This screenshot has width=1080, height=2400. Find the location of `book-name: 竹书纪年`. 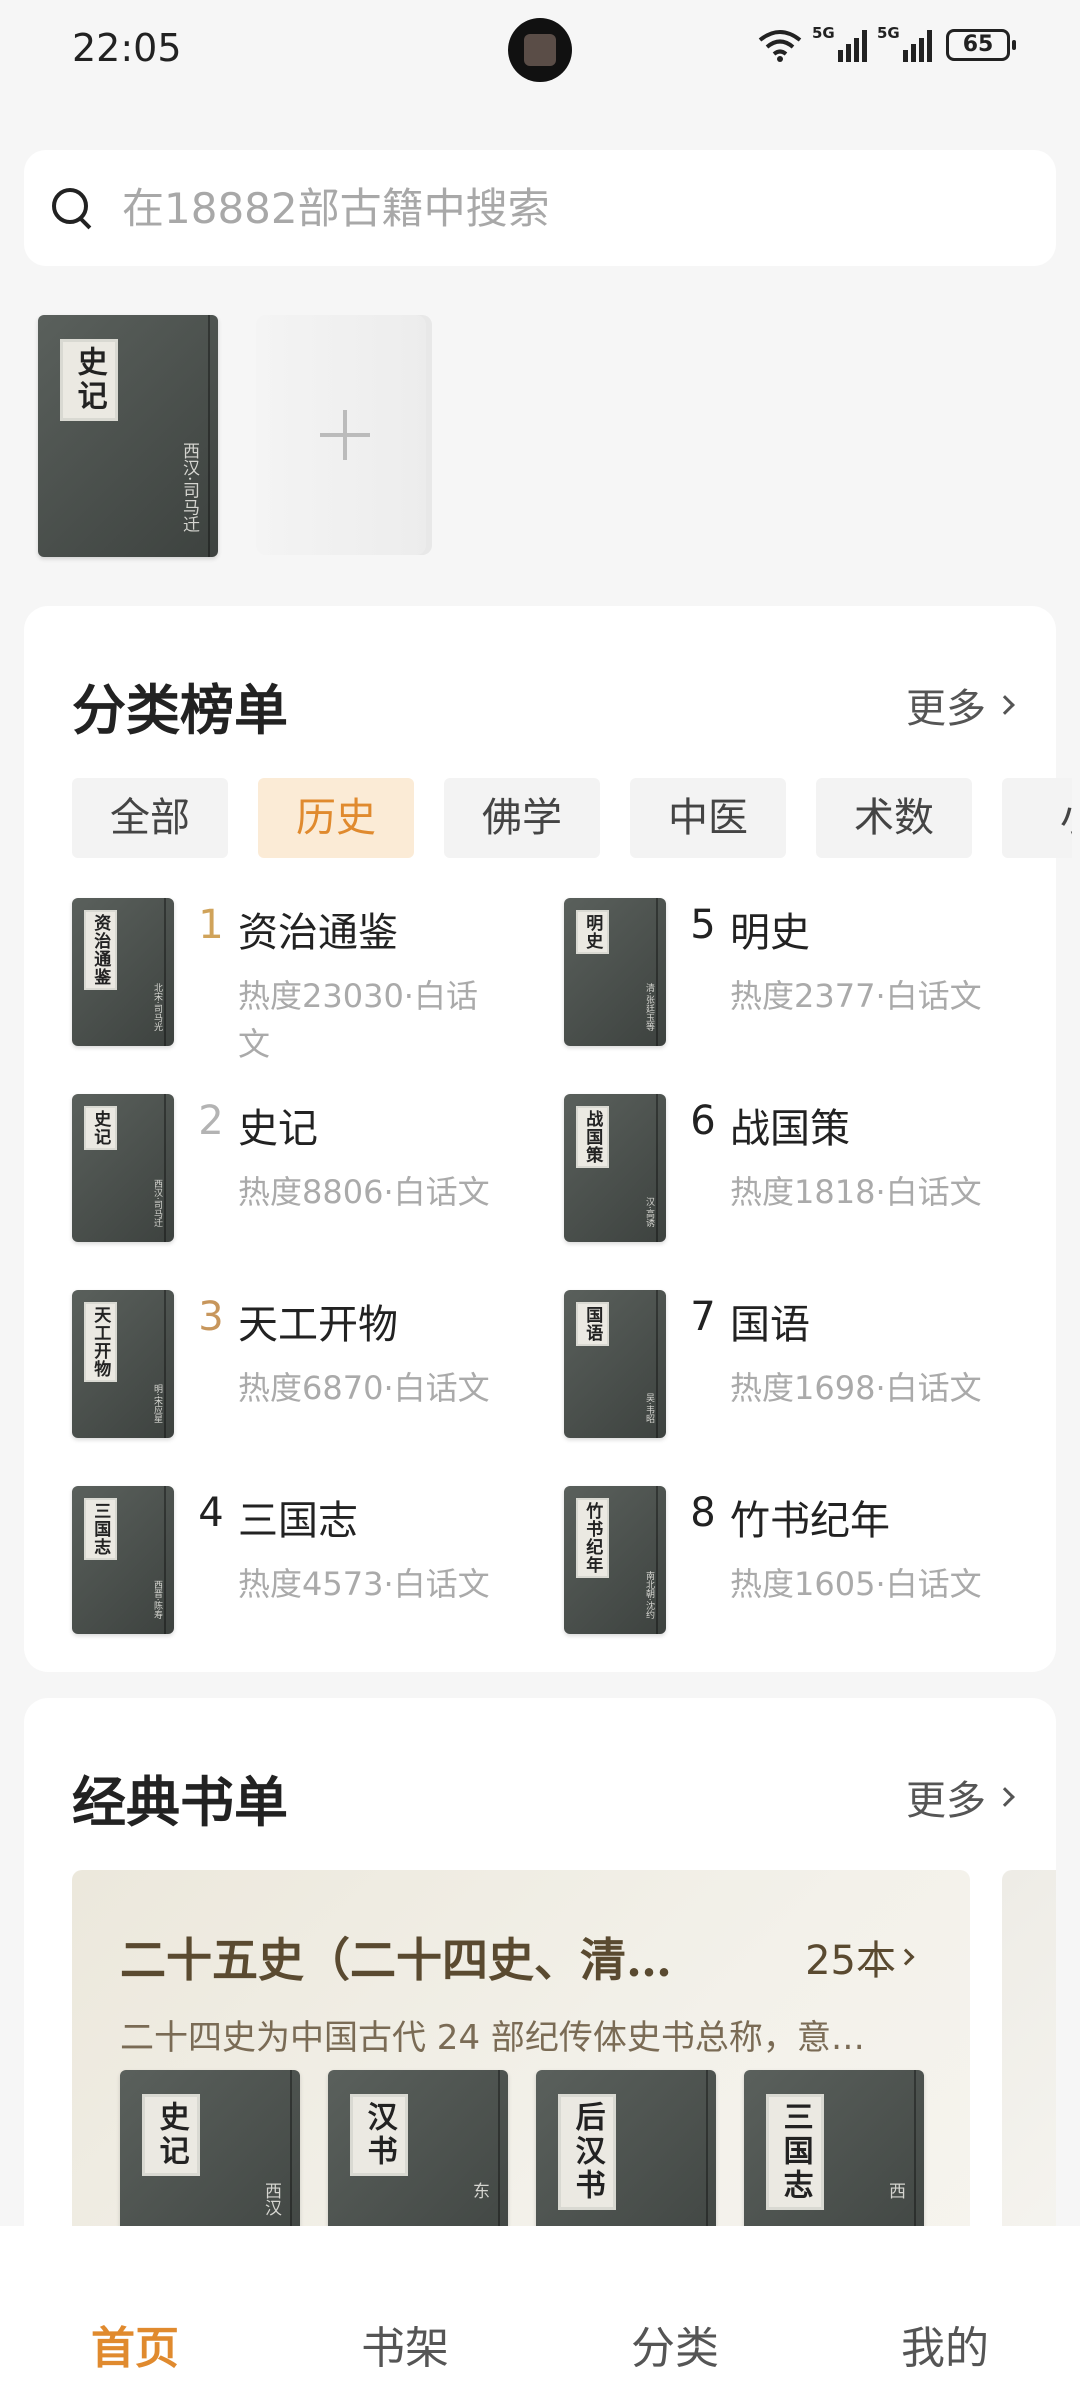

book-name: 竹书纪年 is located at coordinates (810, 1521).